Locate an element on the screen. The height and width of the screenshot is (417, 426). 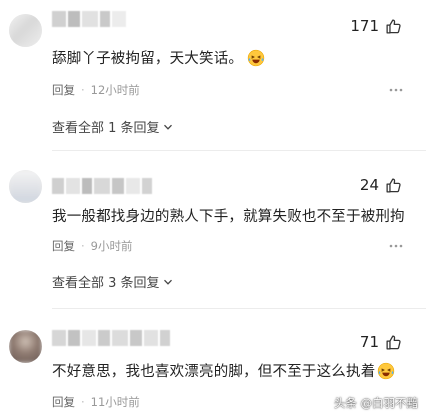
comment-meta: 回复 · 12小时前 is located at coordinates (96, 90).